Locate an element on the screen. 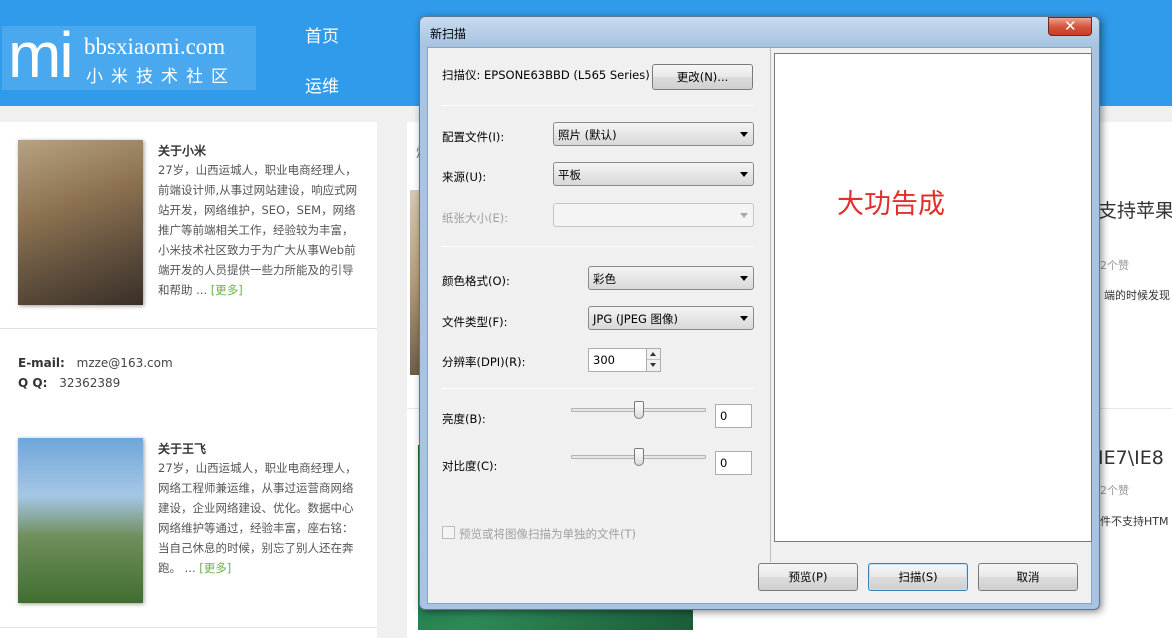 Image resolution: width=1172 pixels, height=638 pixels. qq-value: 32362389 is located at coordinates (90, 383).